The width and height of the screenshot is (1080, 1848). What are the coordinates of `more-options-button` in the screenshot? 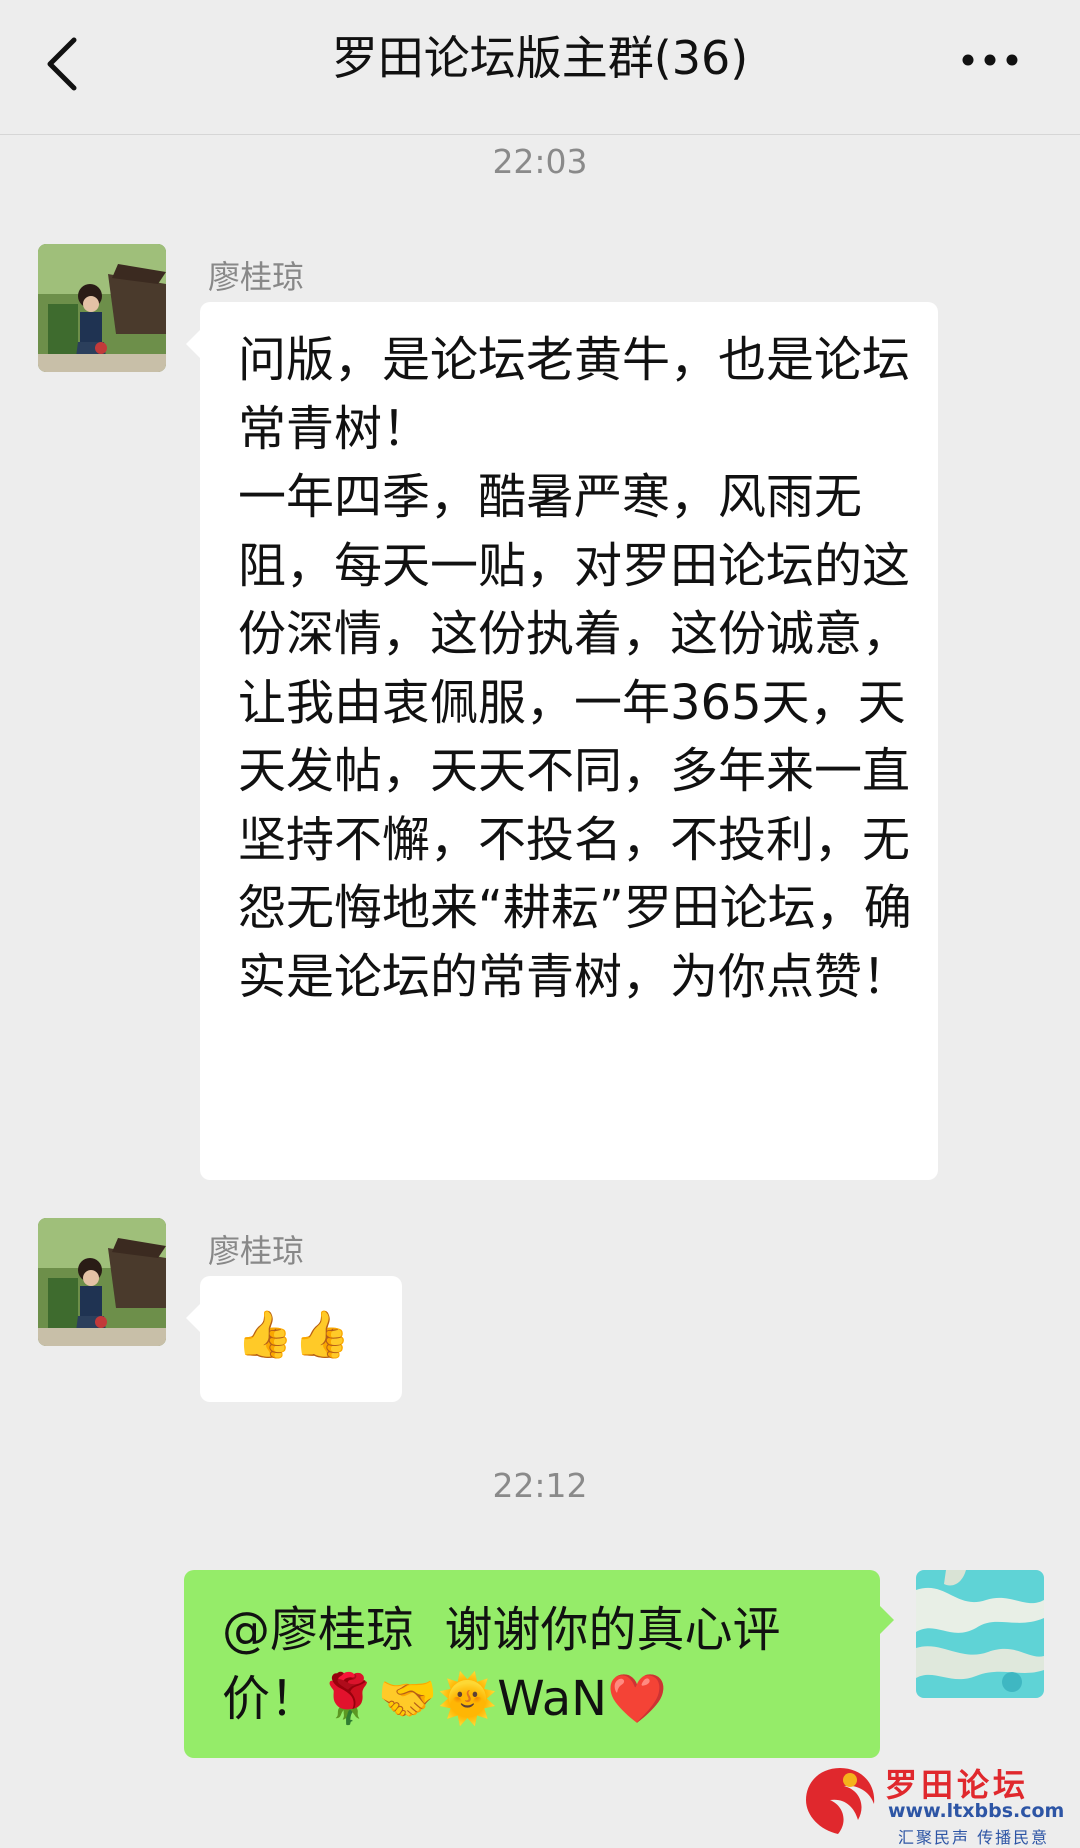 It's located at (990, 60).